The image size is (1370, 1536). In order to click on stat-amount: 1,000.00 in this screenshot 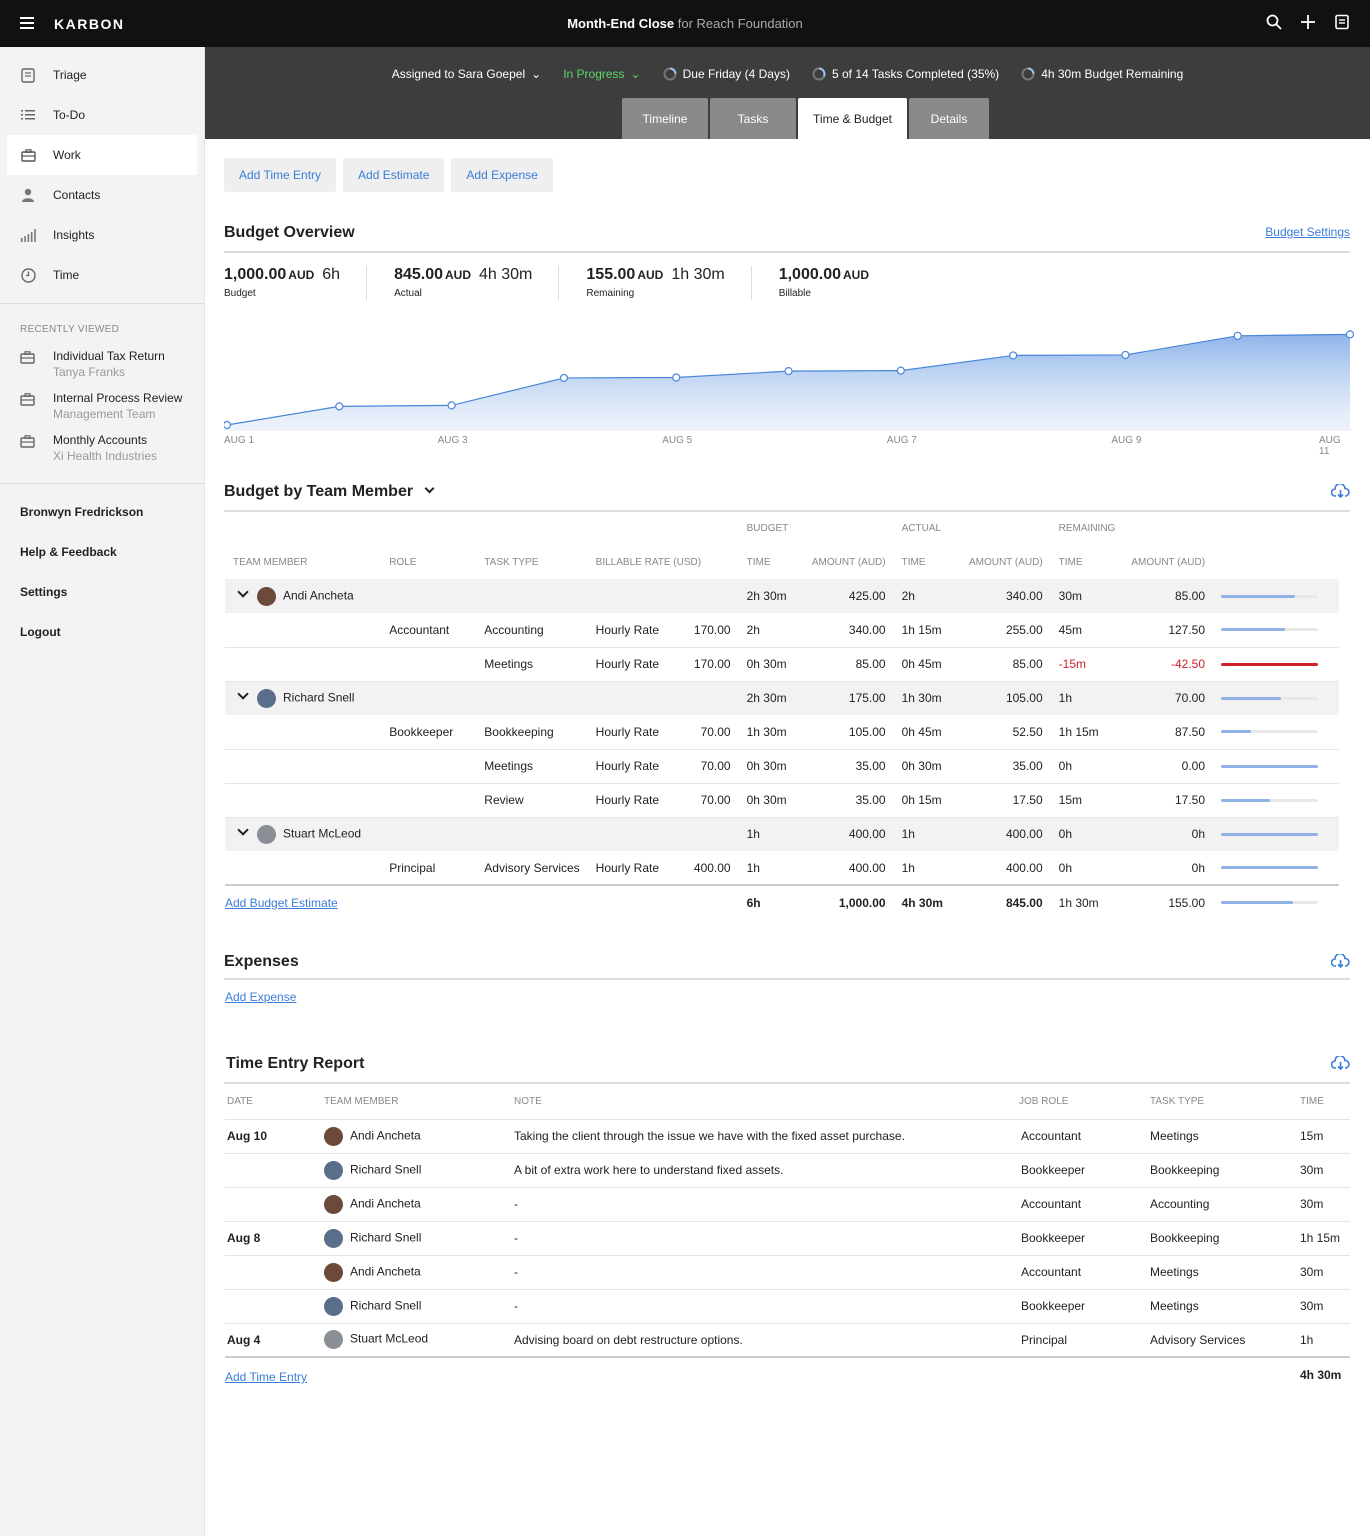, I will do `click(809, 274)`.